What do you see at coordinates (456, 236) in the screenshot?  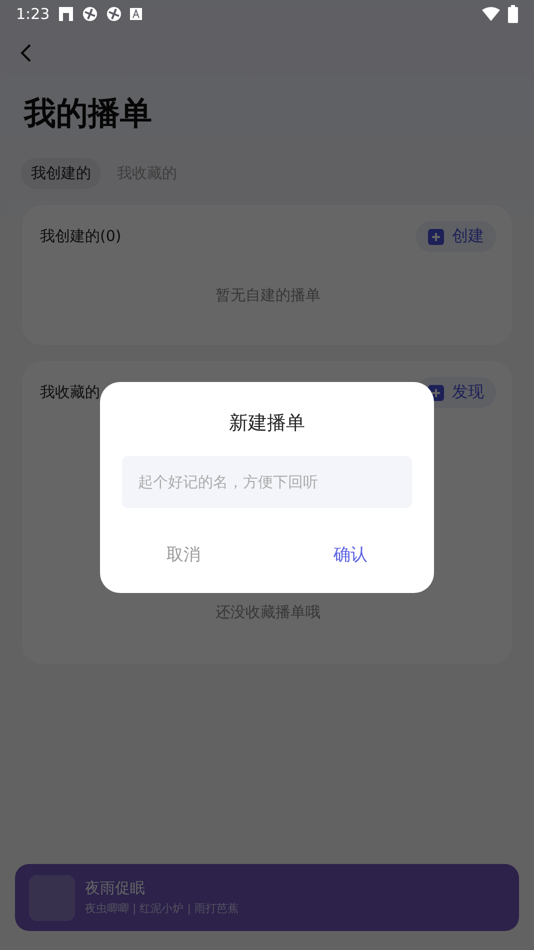 I see `action-button: 创建` at bounding box center [456, 236].